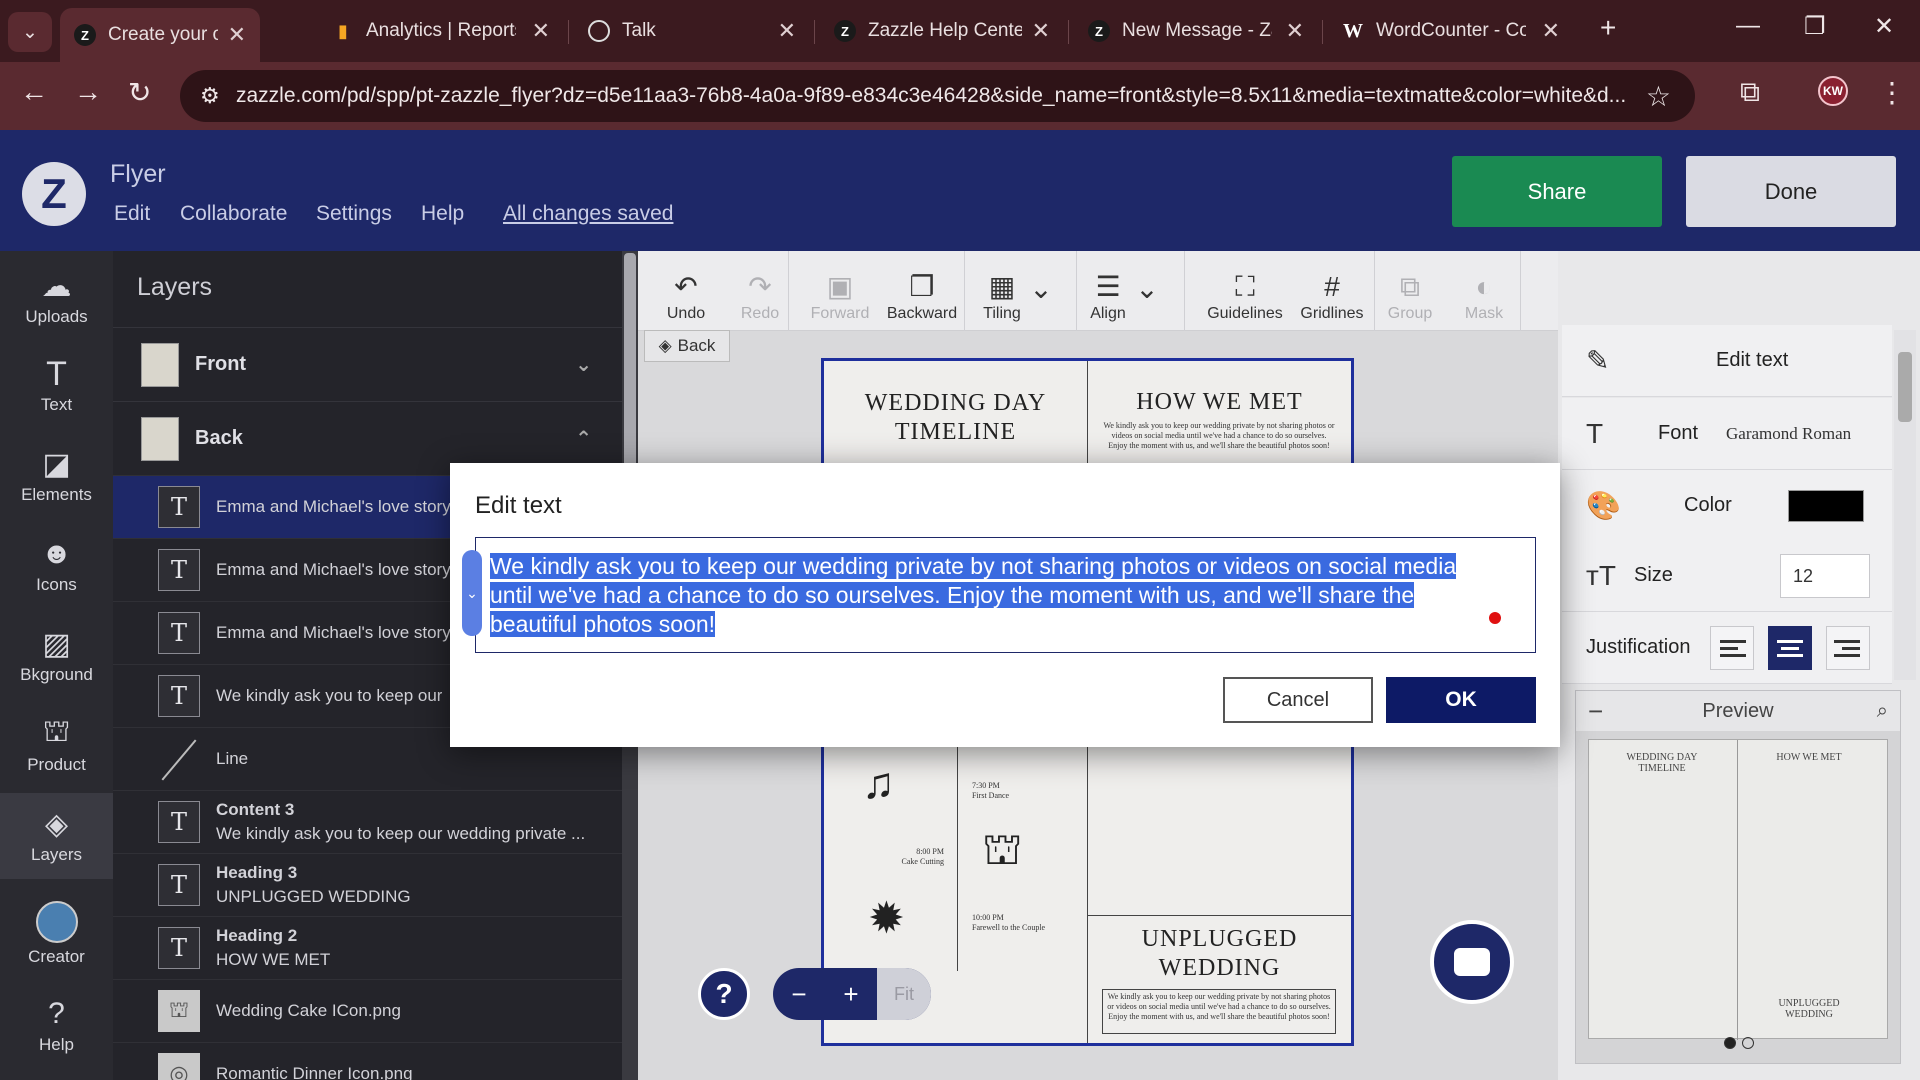 This screenshot has height=1080, width=1920. I want to click on magnifier-icon: ⌕, so click(1882, 711).